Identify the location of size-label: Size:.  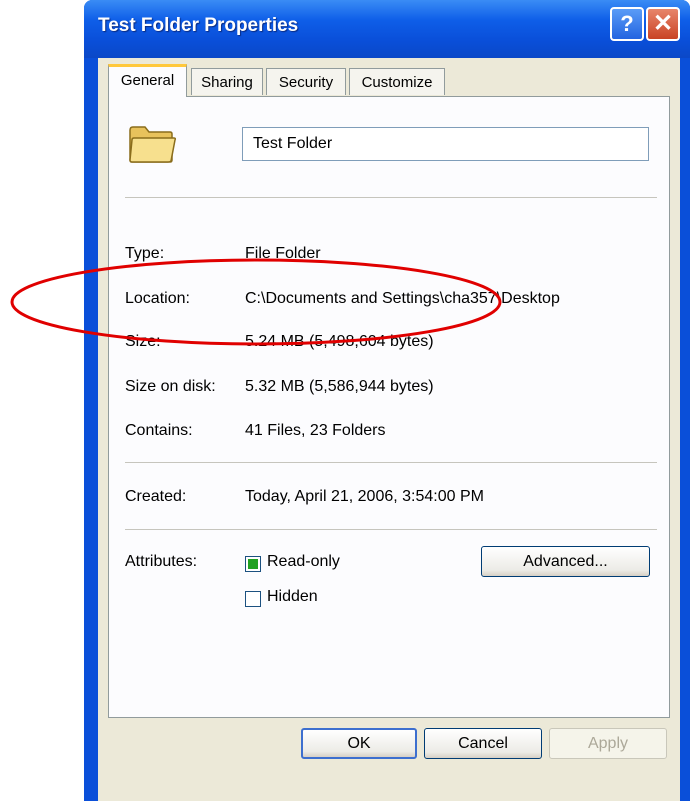
(143, 341).